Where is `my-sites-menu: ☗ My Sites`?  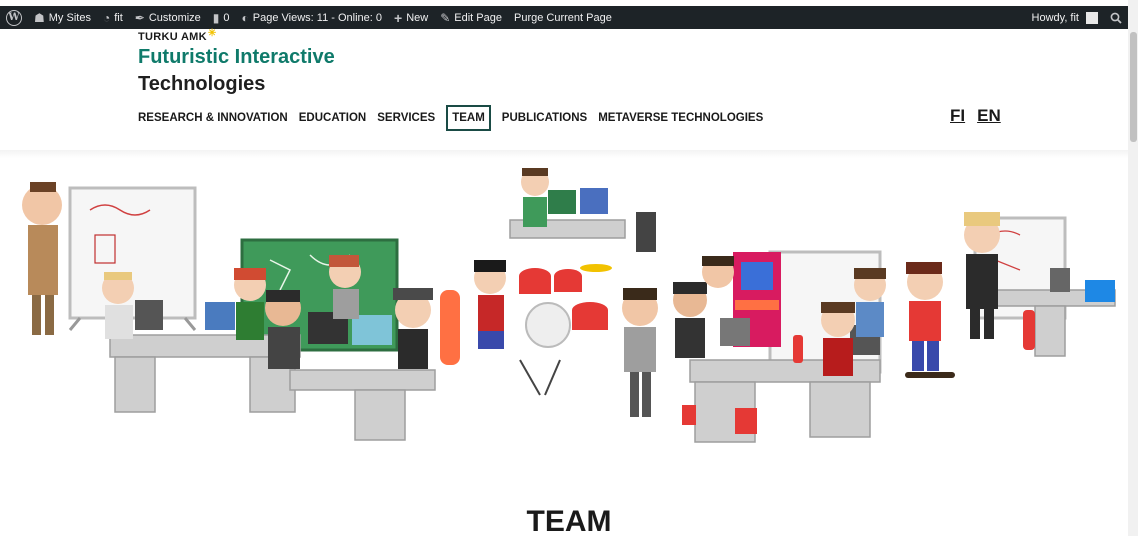 my-sites-menu: ☗ My Sites is located at coordinates (62, 17).